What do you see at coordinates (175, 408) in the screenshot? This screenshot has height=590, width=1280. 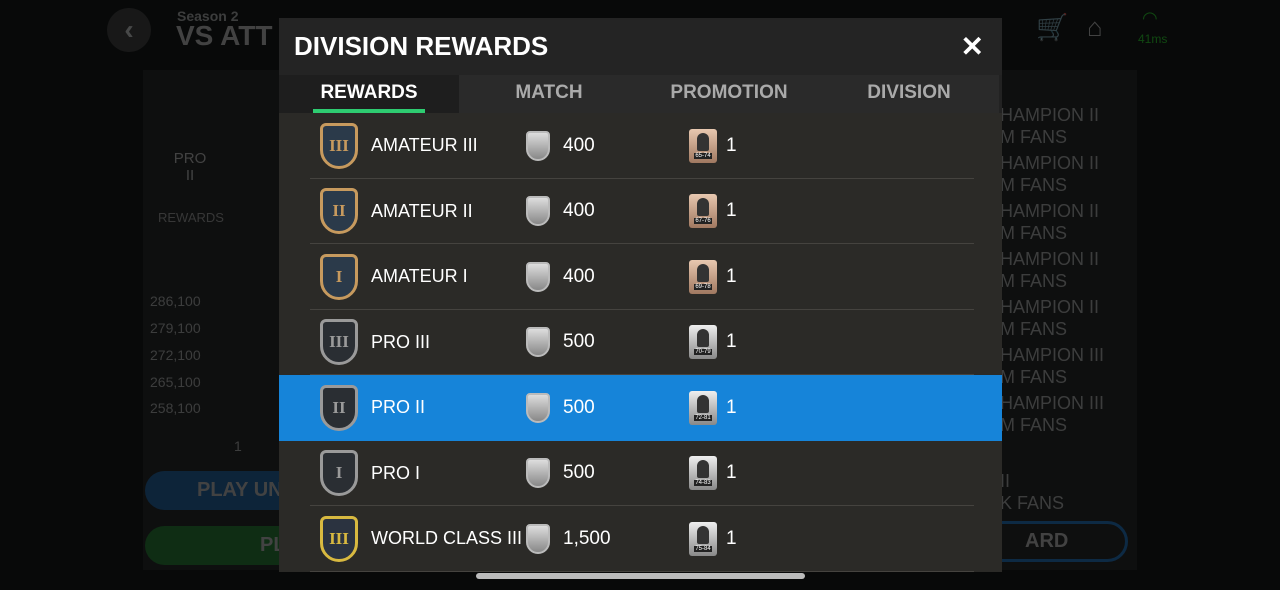 I see `y-tick: 258,100` at bounding box center [175, 408].